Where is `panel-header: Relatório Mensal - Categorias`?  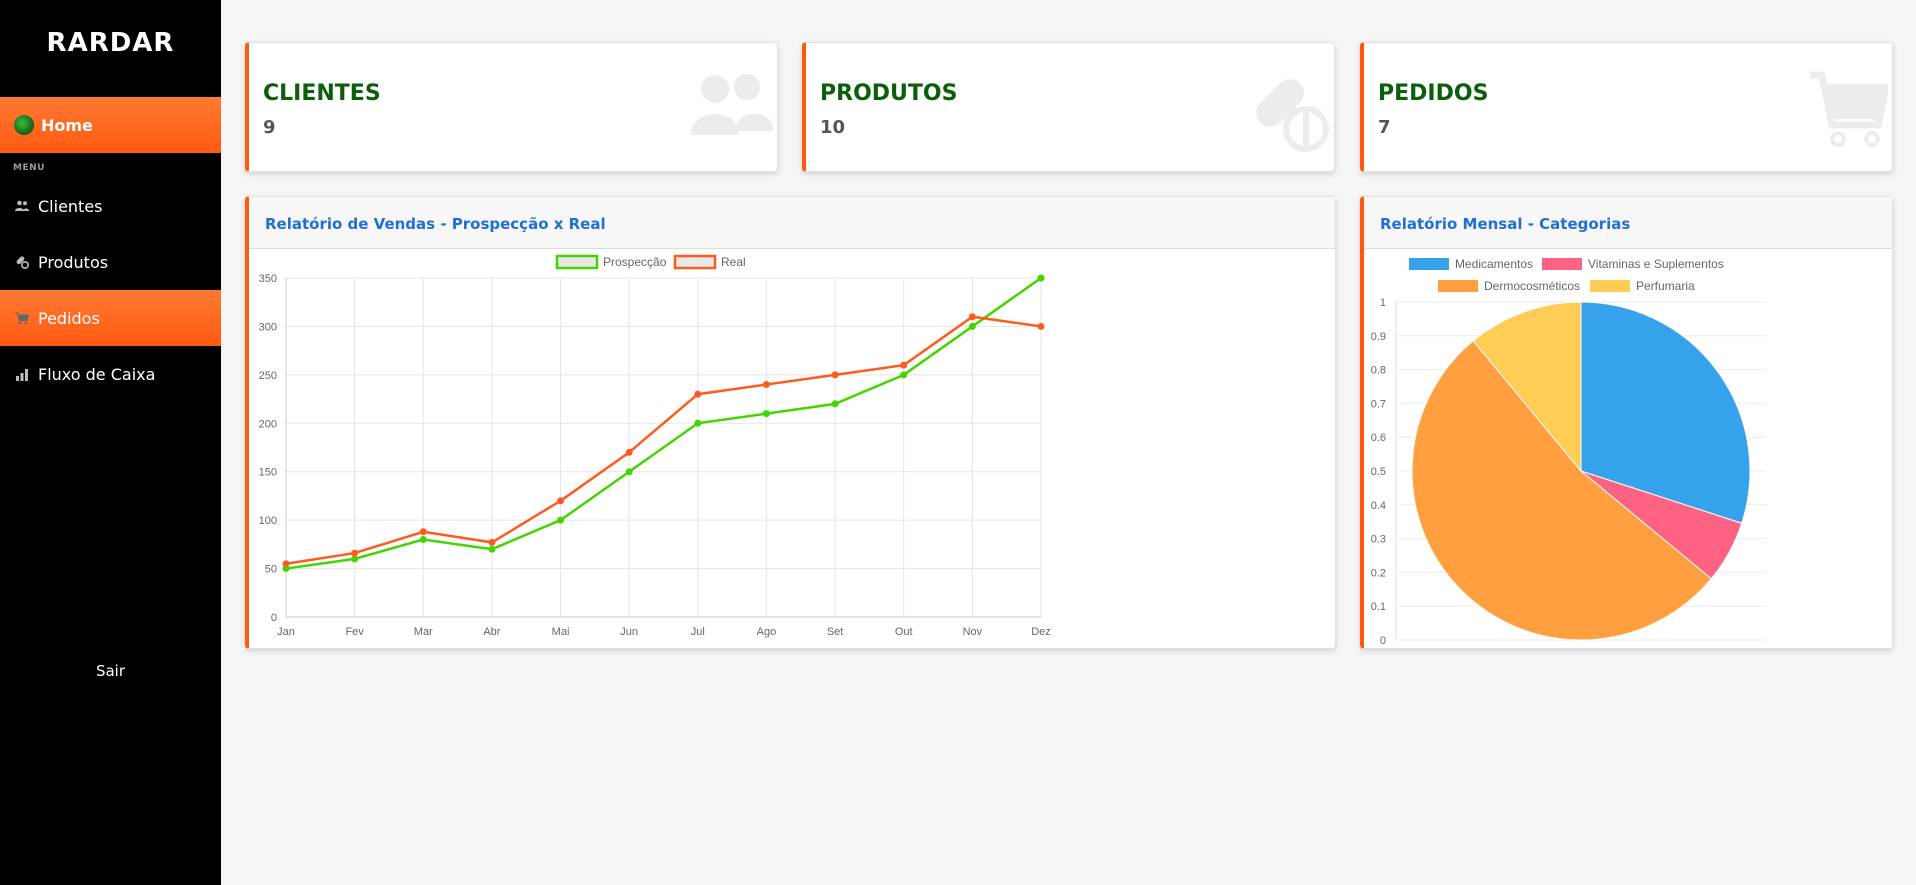 panel-header: Relatório Mensal - Categorias is located at coordinates (1628, 223).